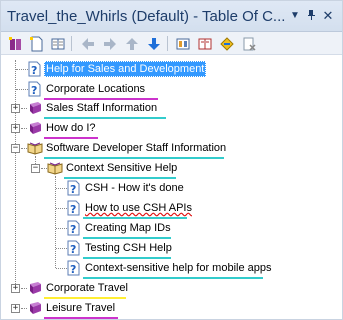 This screenshot has height=320, width=343. What do you see at coordinates (57, 43) in the screenshot?
I see `properties-icon` at bounding box center [57, 43].